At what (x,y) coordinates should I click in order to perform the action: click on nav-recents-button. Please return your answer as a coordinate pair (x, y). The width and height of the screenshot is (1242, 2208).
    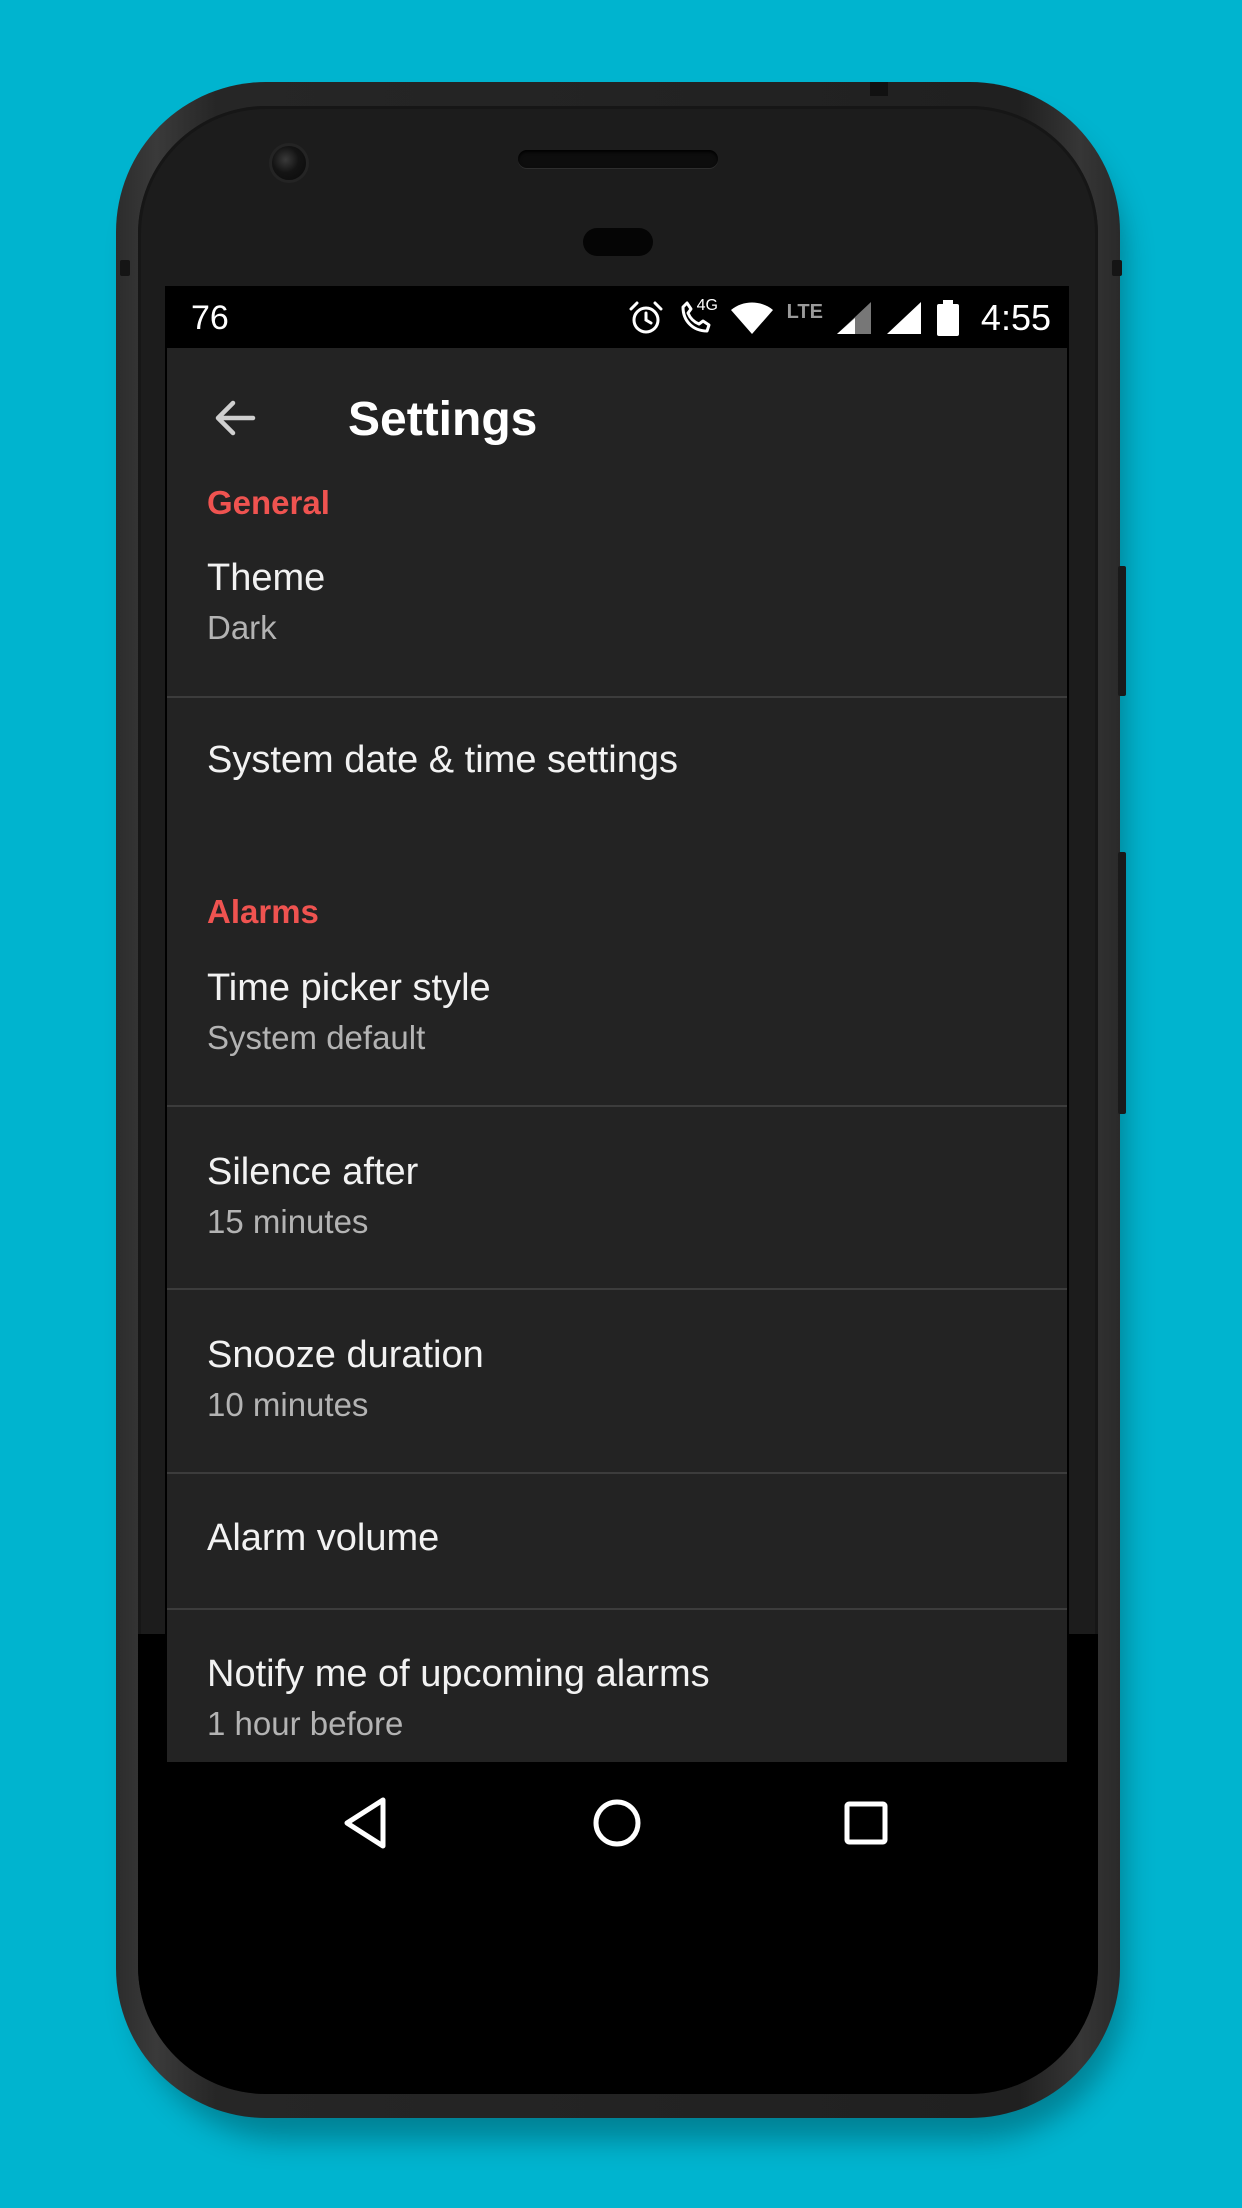
    Looking at the image, I should click on (866, 1823).